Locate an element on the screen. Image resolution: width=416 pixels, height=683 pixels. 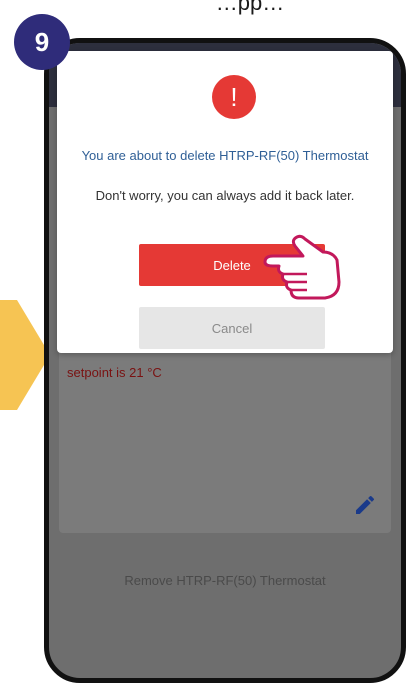
pointer-arrow is located at coordinates (25, 355).